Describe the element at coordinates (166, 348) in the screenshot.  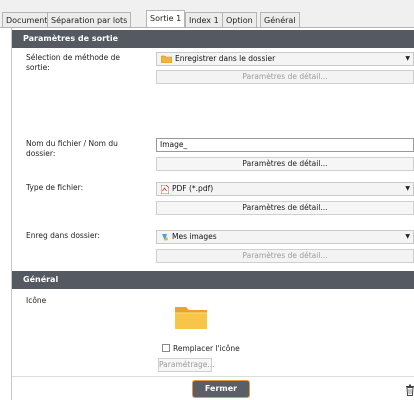
I see `replace-icon-checkbox-box` at that location.